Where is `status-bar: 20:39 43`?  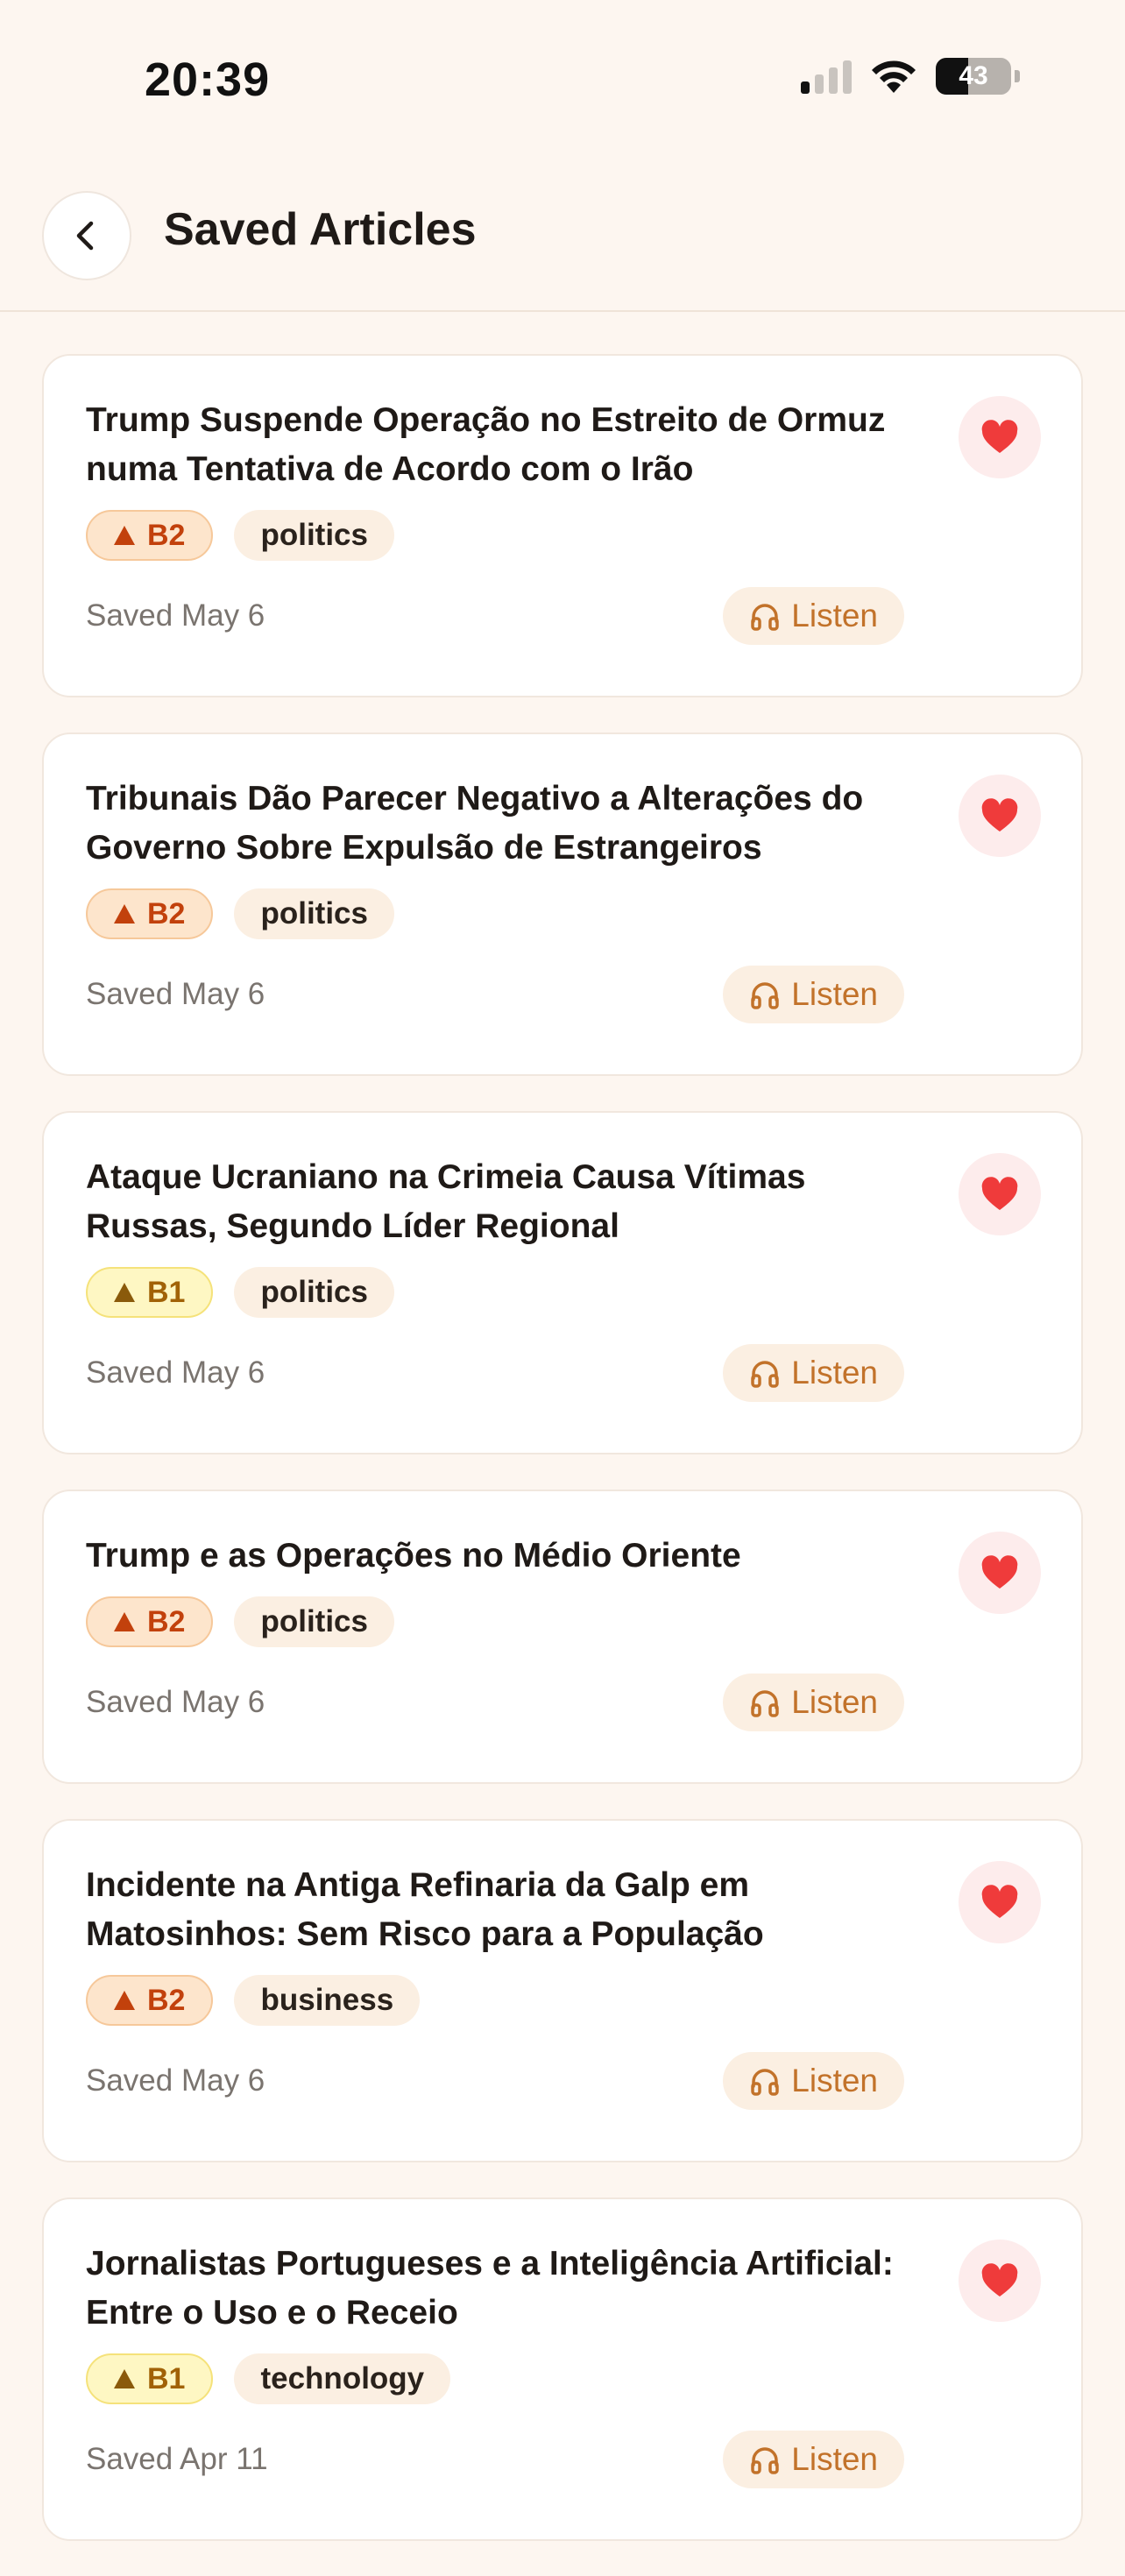 status-bar: 20:39 43 is located at coordinates (562, 79).